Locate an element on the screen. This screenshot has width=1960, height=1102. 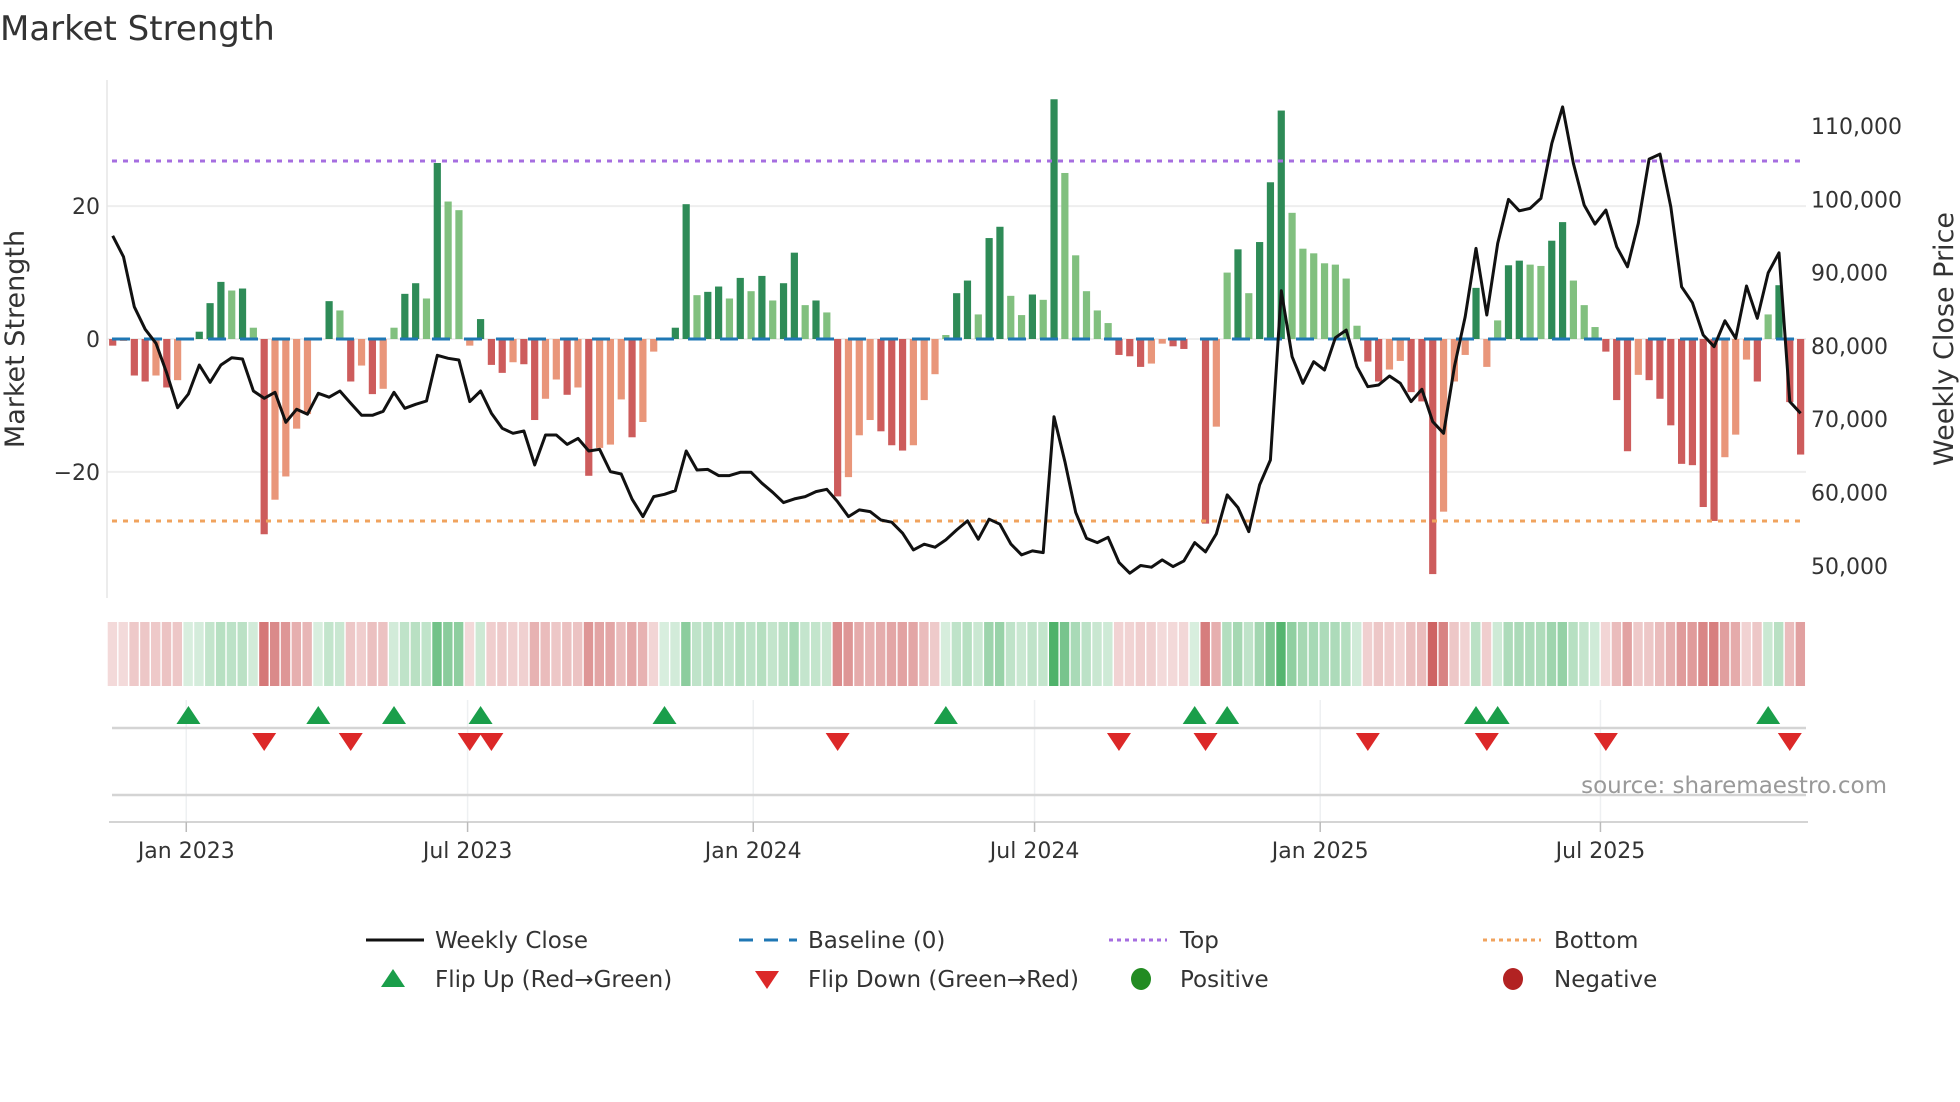
legend-item-positive: Positive is located at coordinates (1200, 980).